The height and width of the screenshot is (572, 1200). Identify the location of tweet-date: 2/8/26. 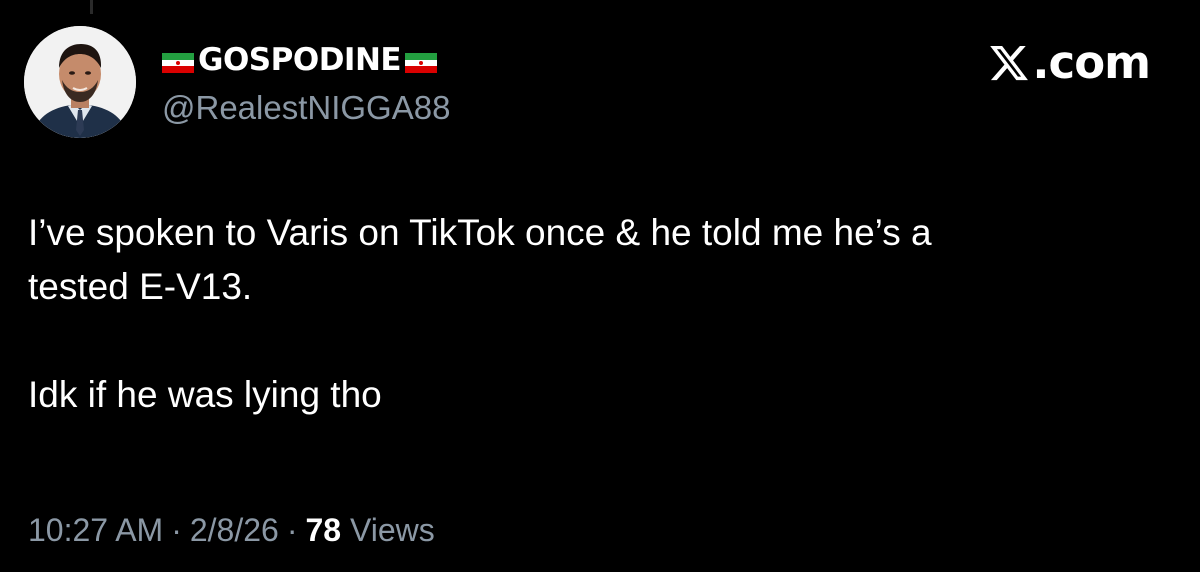
(234, 530).